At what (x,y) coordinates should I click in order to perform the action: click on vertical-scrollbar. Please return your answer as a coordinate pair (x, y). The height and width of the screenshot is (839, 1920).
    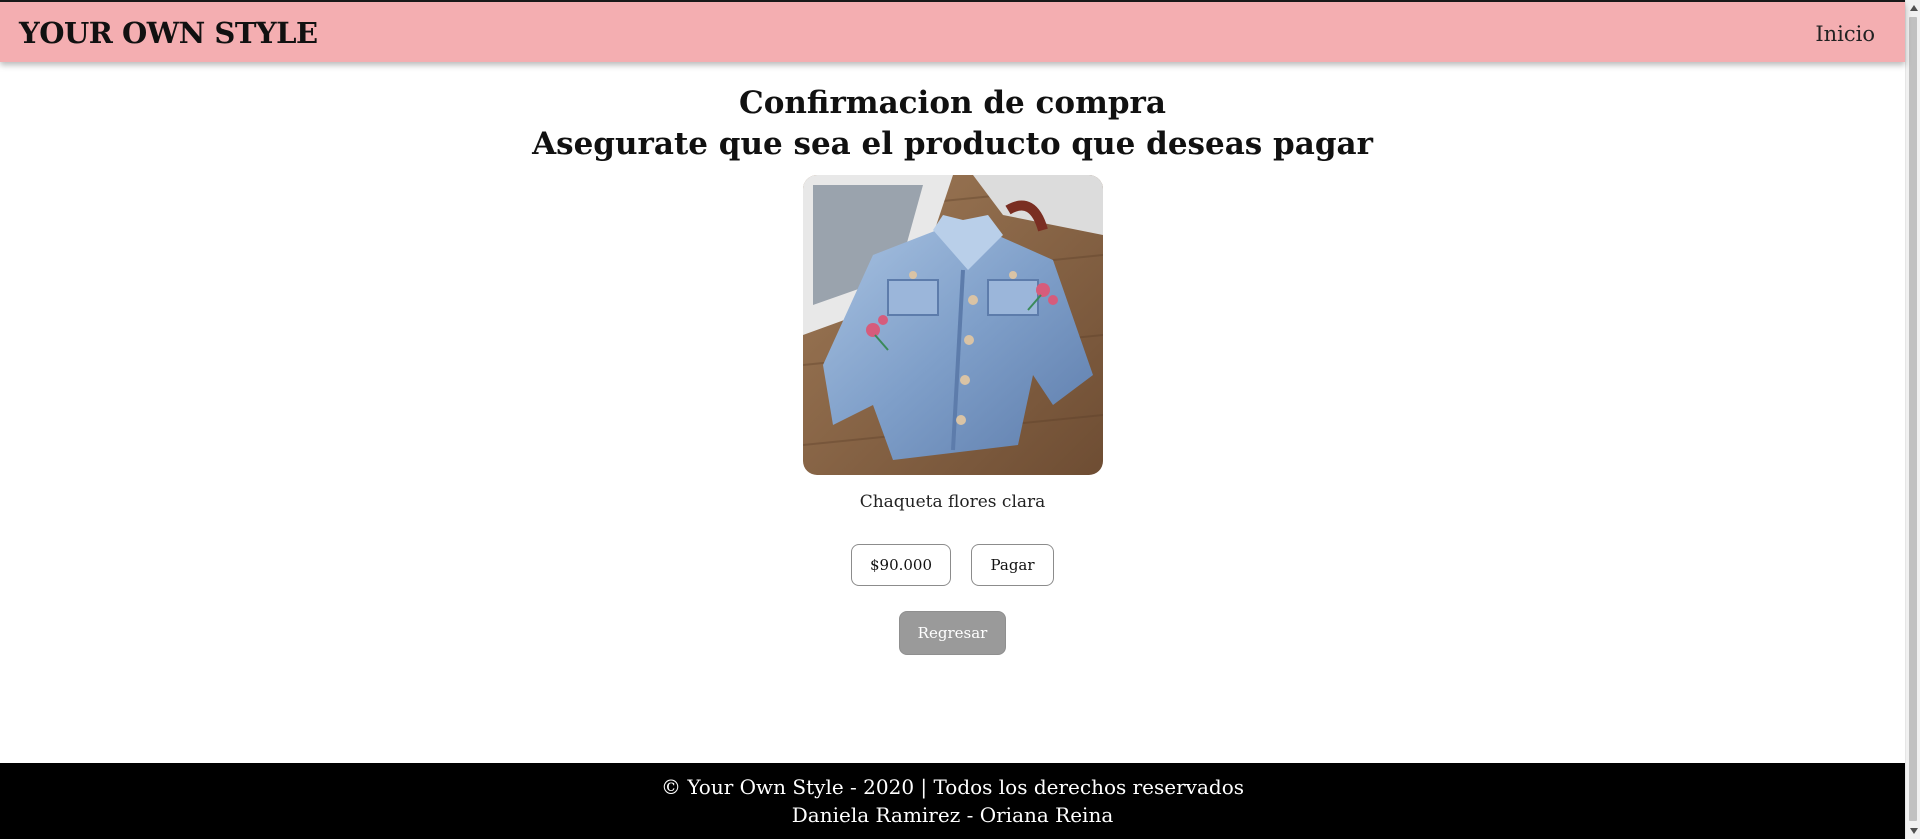
    Looking at the image, I should click on (1912, 419).